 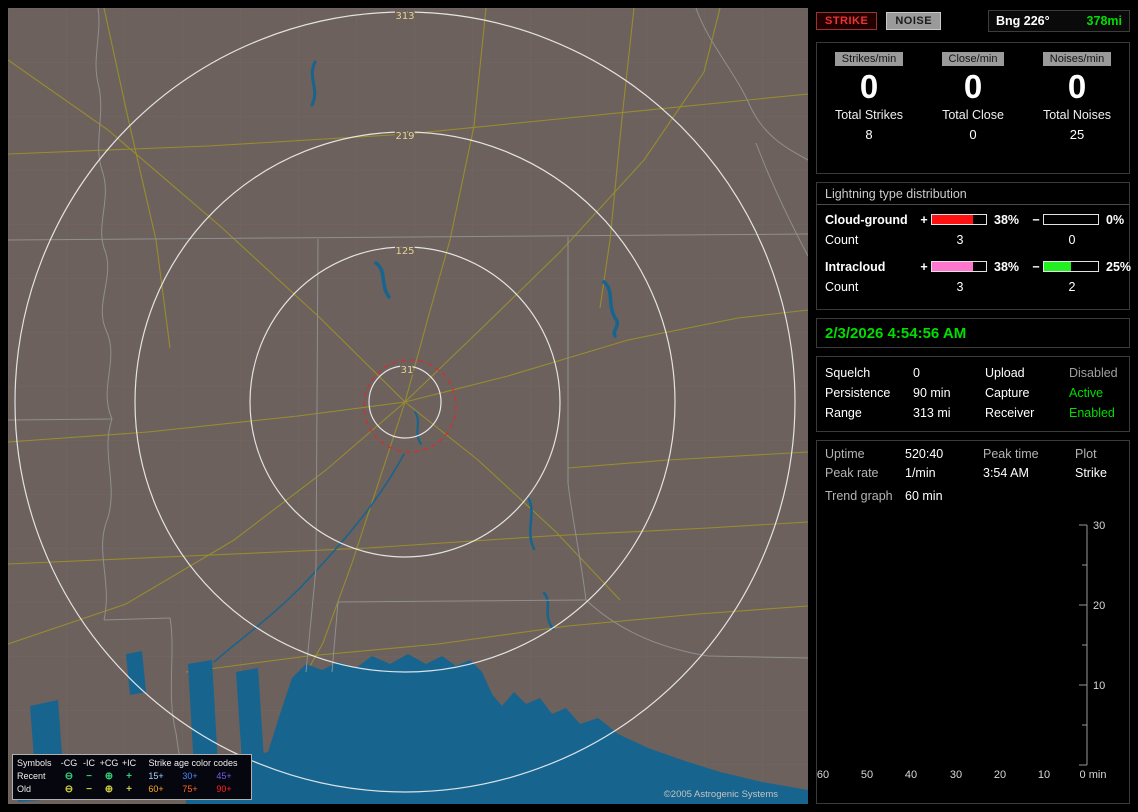 What do you see at coordinates (109, 789) in the screenshot?
I see `cg-plus-old-icon: ⊕` at bounding box center [109, 789].